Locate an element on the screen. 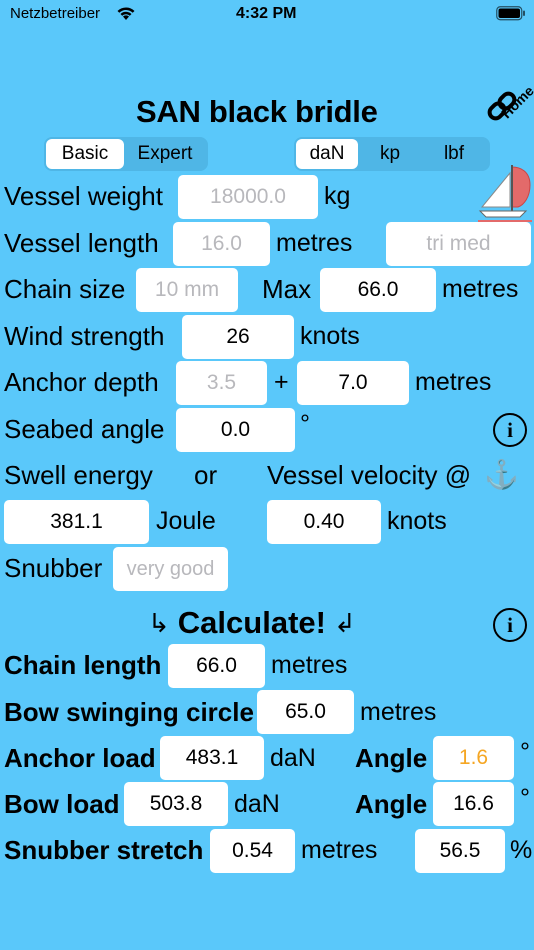 The width and height of the screenshot is (534, 950). vessel-velocity-unit: knots is located at coordinates (417, 521).